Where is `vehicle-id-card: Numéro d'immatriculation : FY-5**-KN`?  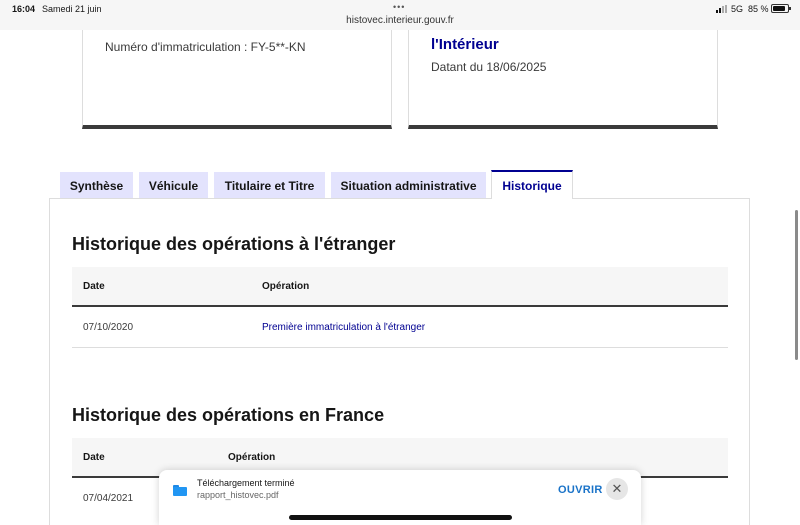 vehicle-id-card: Numéro d'immatriculation : FY-5**-KN is located at coordinates (237, 79).